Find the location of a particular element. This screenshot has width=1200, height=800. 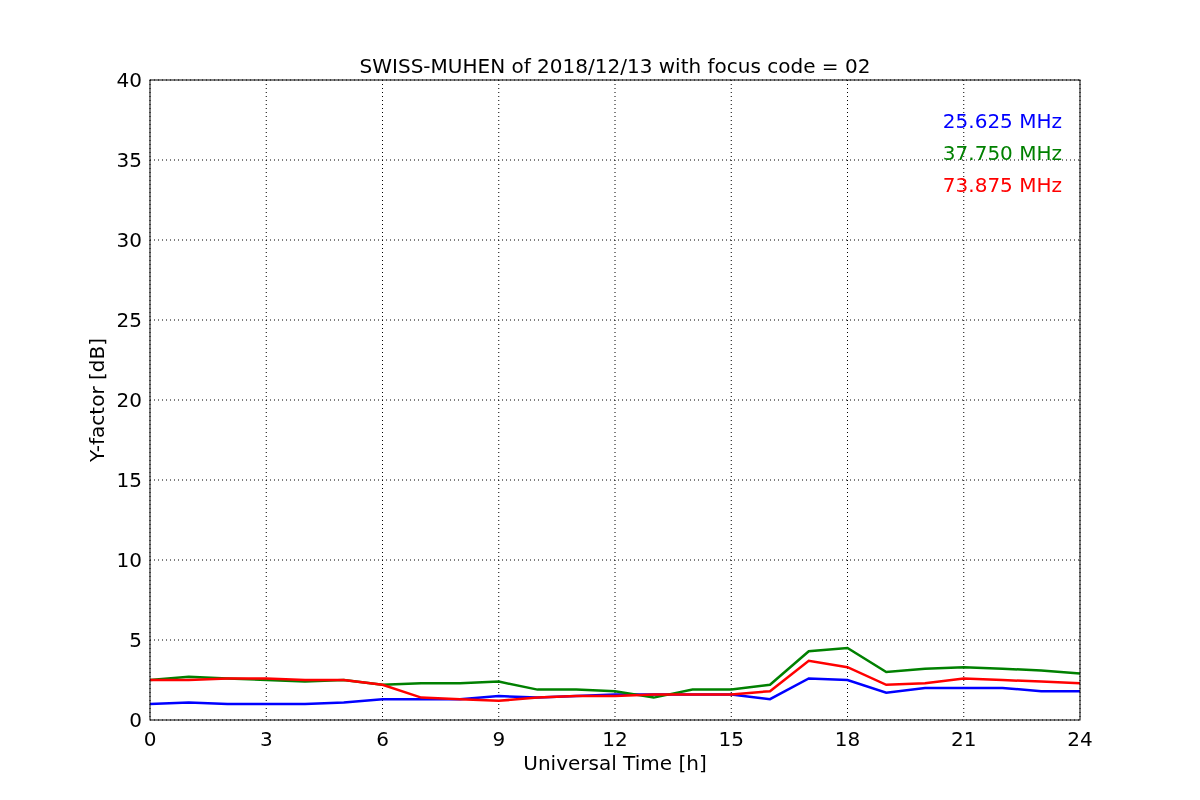

x-tick-label: 0 is located at coordinates (150, 739).